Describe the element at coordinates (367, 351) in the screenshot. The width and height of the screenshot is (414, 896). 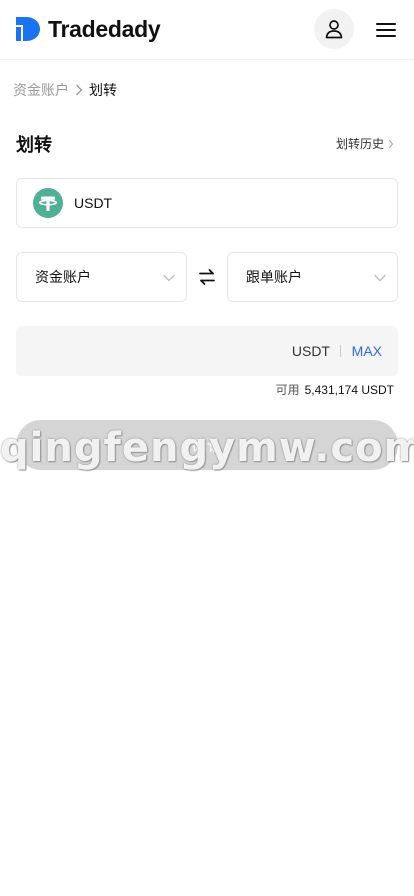
I see `max-button: MAX` at that location.